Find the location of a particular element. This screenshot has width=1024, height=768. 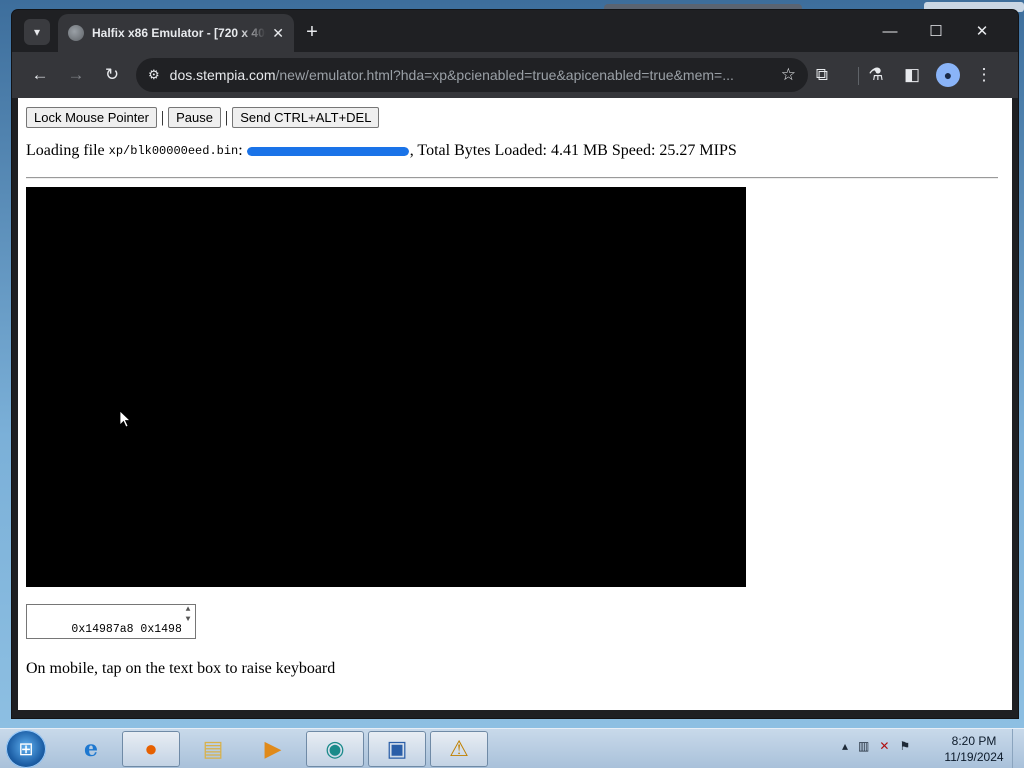

bookmark-star-icon: ☆ is located at coordinates (788, 75).